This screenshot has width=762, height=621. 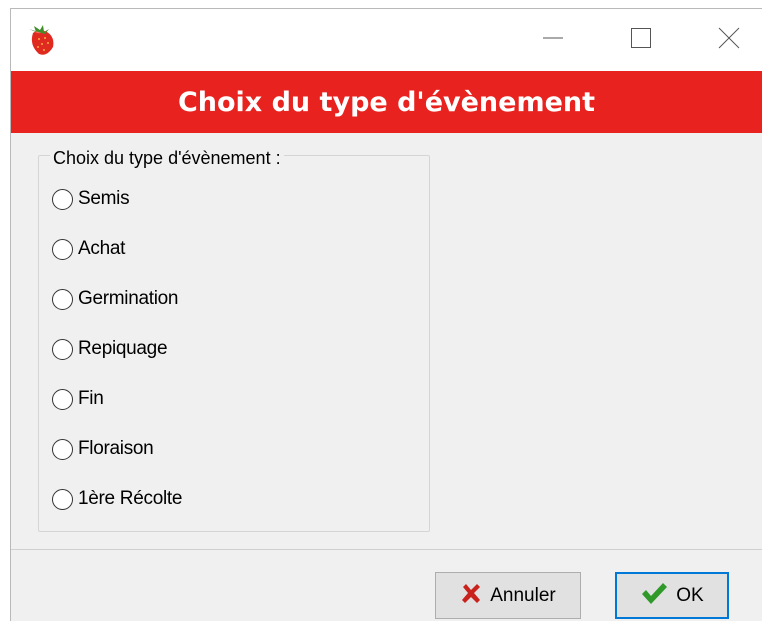 I want to click on radio-option-floraison: Floraison, so click(x=103, y=449).